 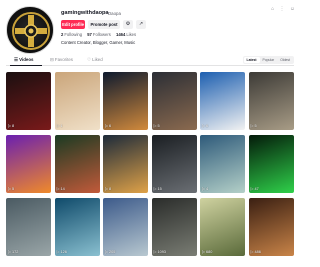 What do you see at coordinates (205, 189) in the screenshot?
I see `view-count: ▷ 4` at bounding box center [205, 189].